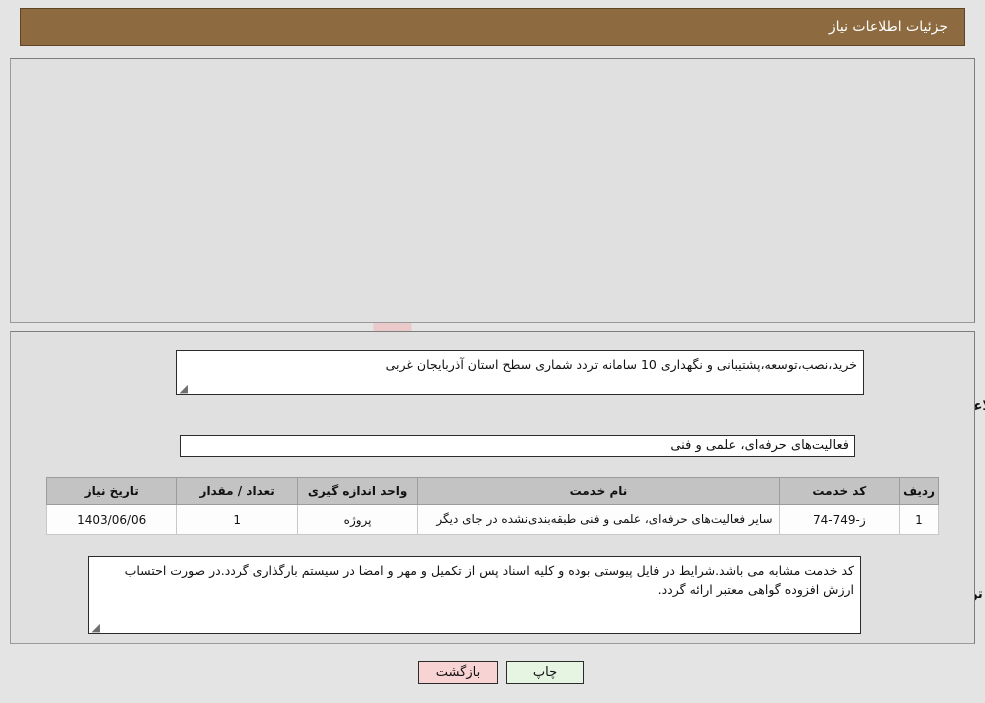  I want to click on cell-code: ز-749-74, so click(839, 519).